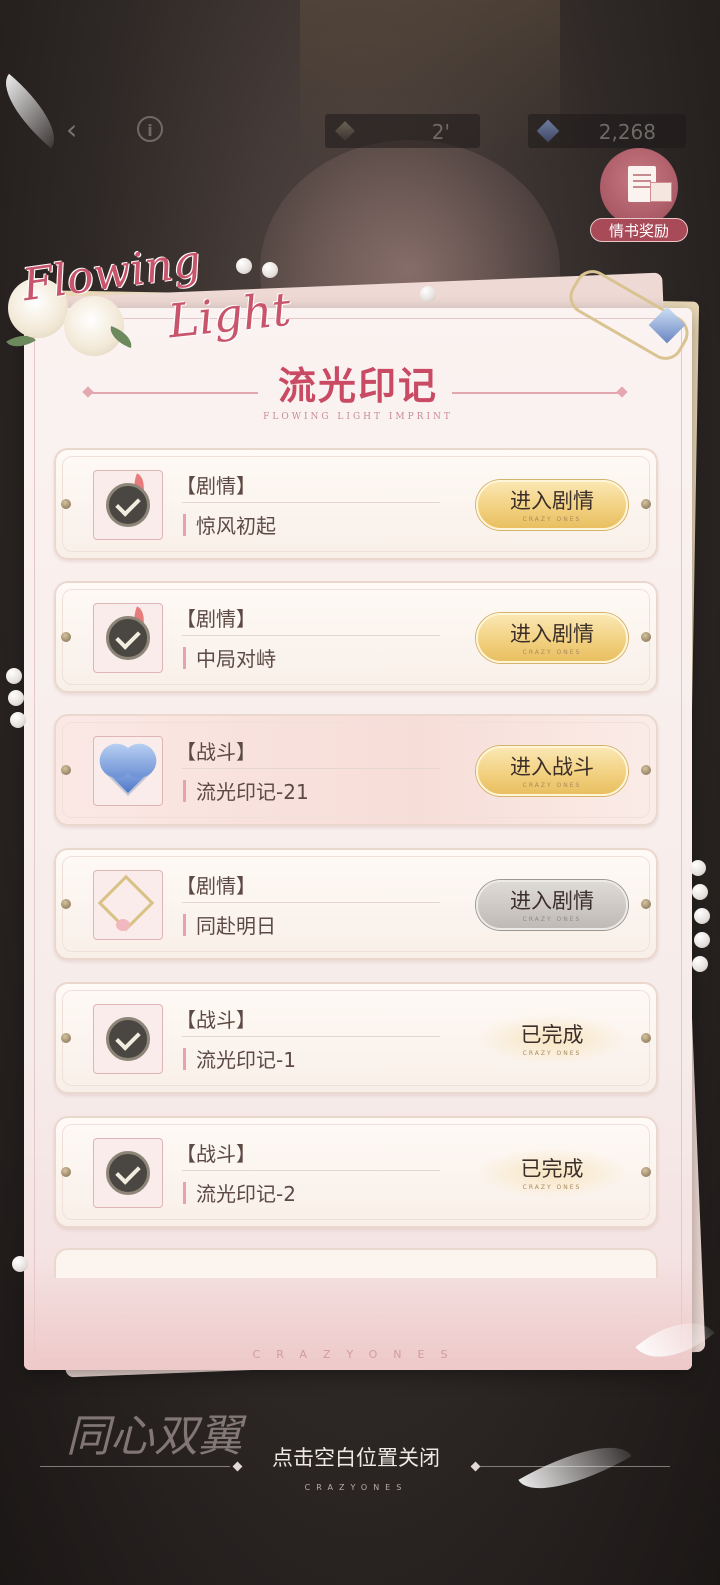 Image resolution: width=720 pixels, height=1585 pixels. Describe the element at coordinates (229, 315) in the screenshot. I see `logo-text-light: Light` at that location.